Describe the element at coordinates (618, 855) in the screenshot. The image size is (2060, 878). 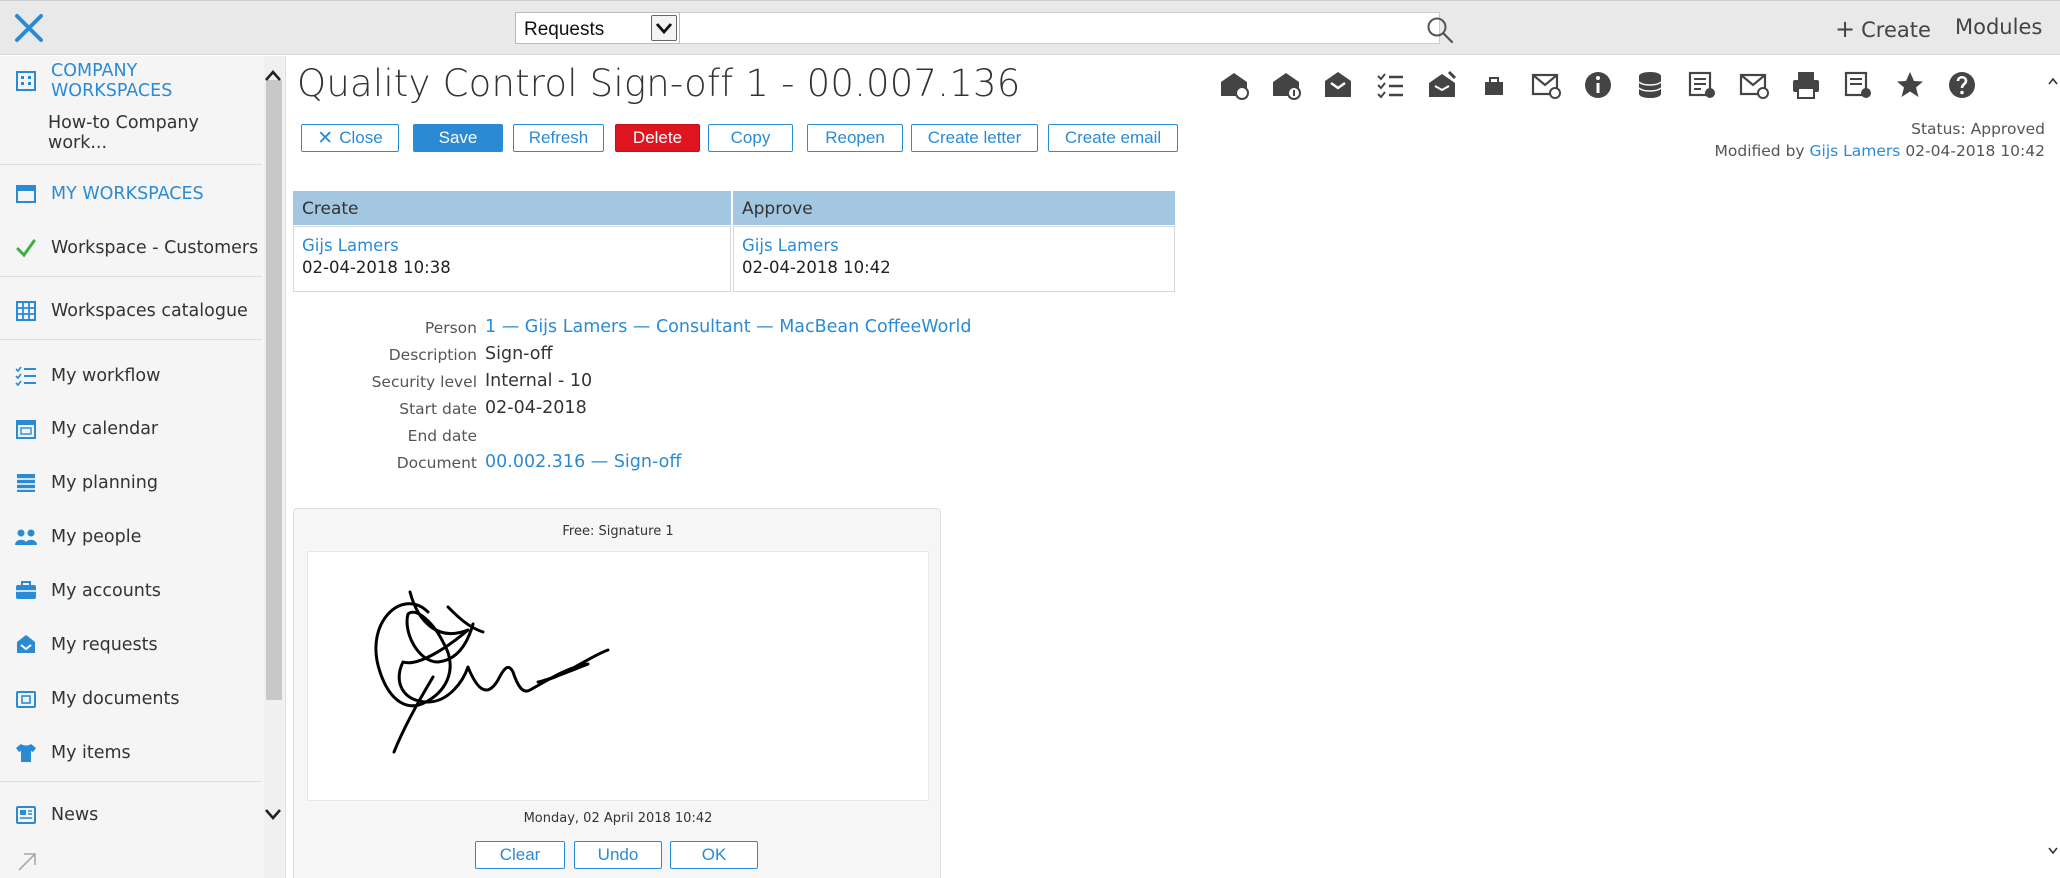
I see `undo-signature-button: Undo` at that location.